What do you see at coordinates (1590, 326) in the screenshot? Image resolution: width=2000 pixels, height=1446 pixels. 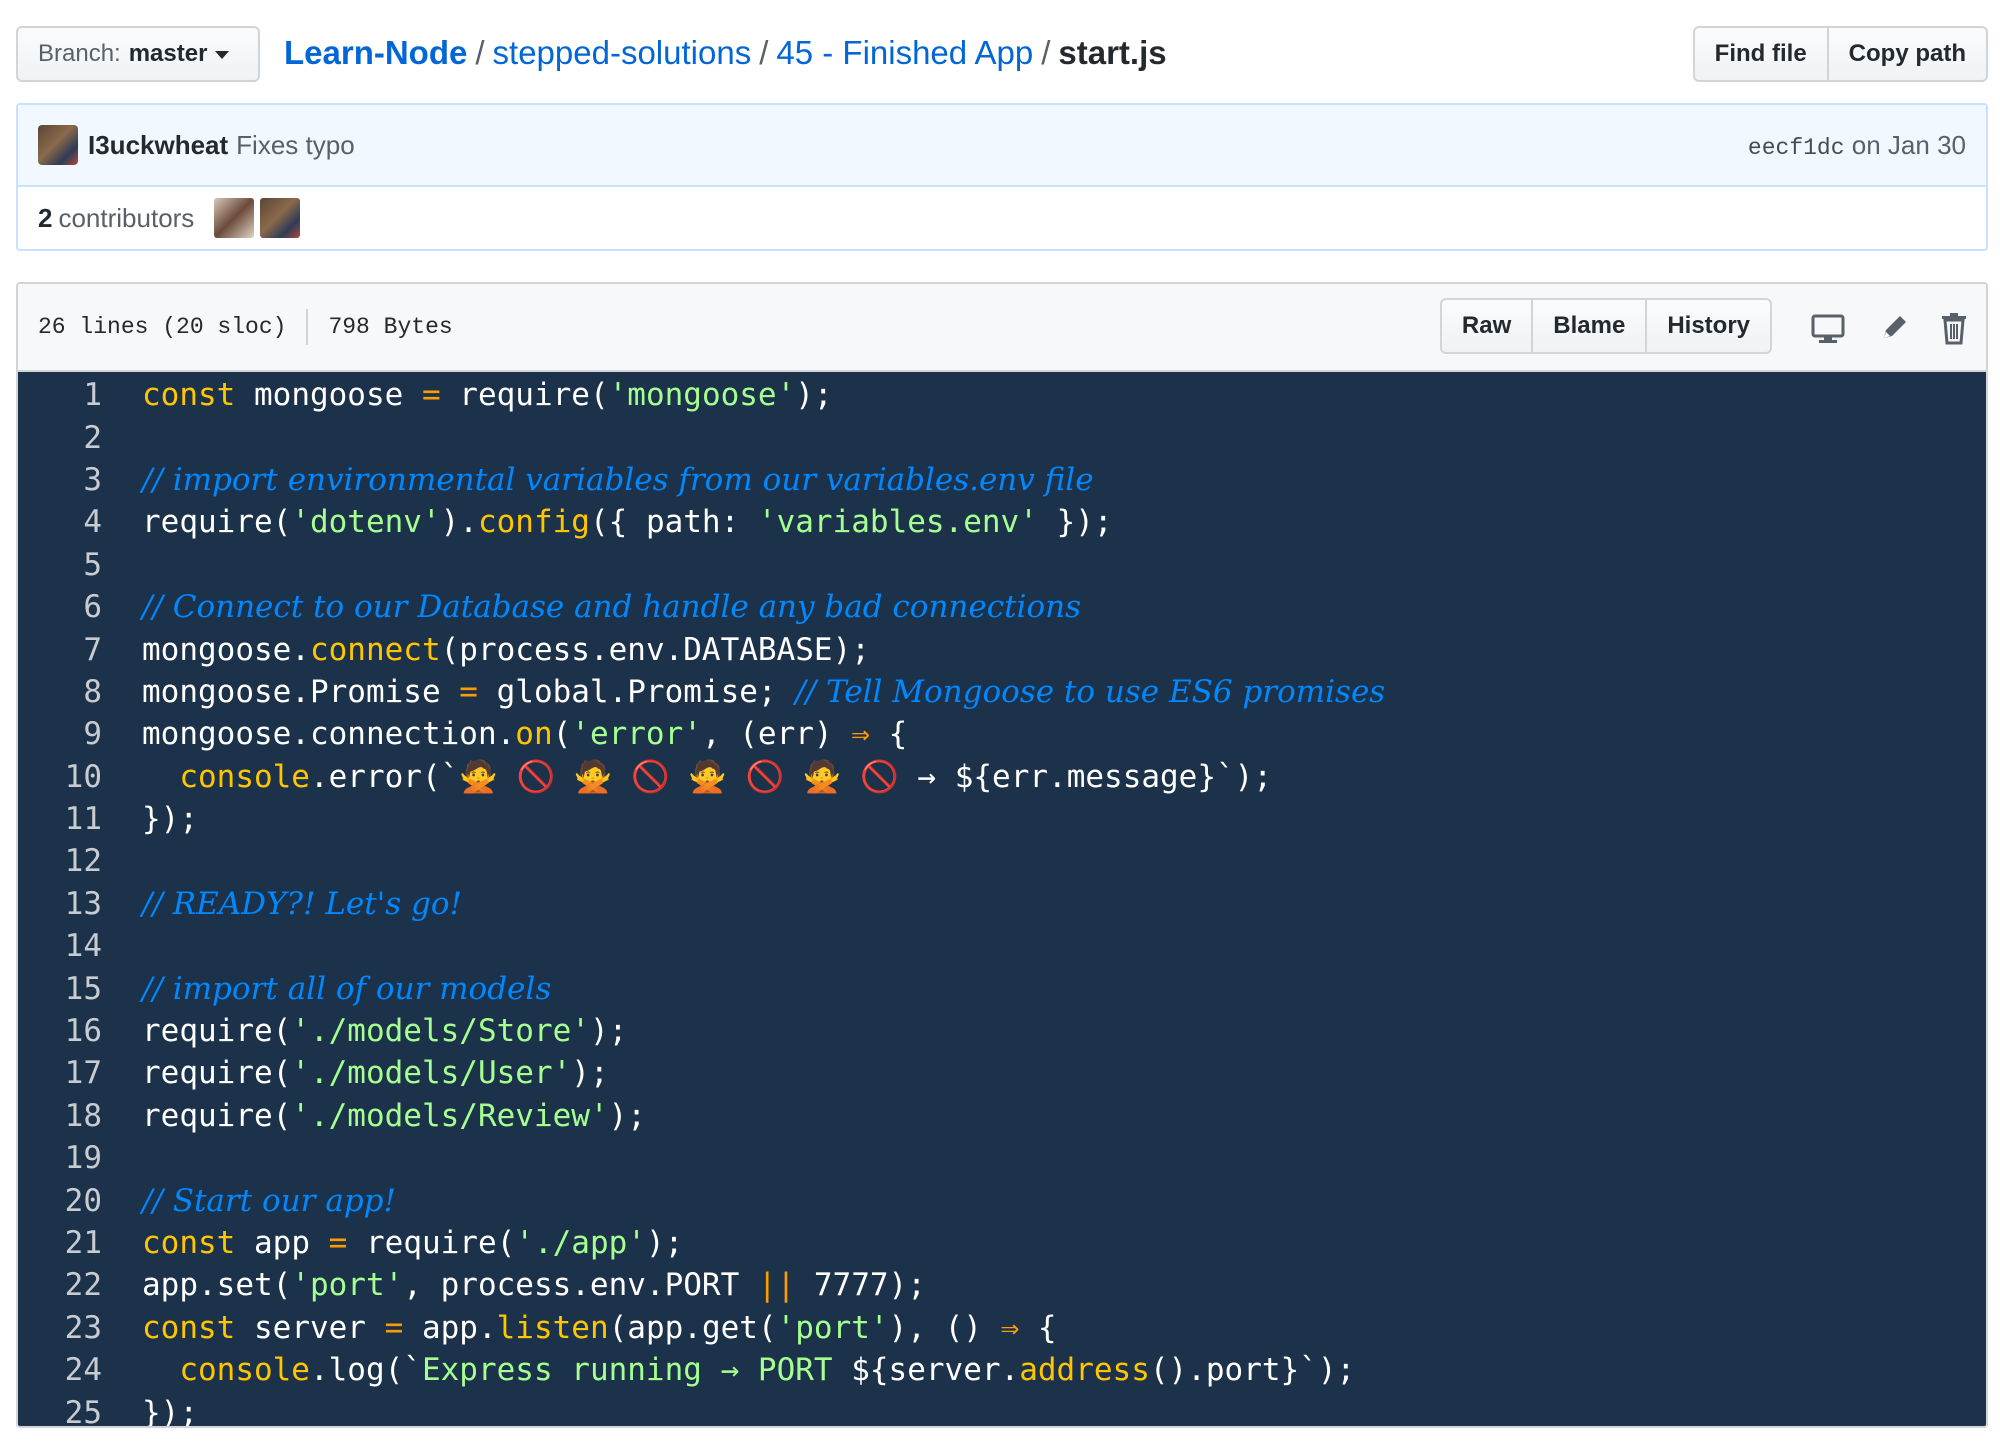 I see `blame-button: Blame` at bounding box center [1590, 326].